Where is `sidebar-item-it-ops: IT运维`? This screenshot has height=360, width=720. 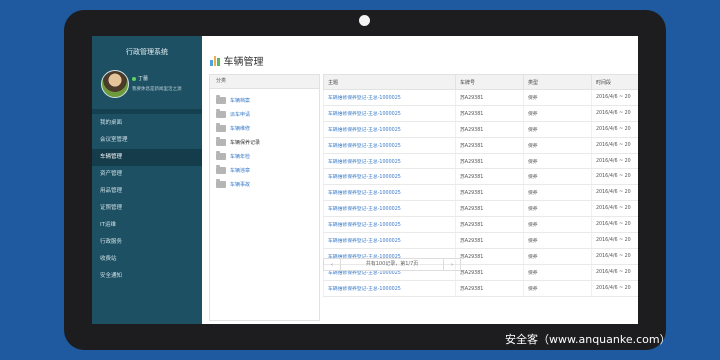 sidebar-item-it-ops: IT运维 is located at coordinates (147, 225).